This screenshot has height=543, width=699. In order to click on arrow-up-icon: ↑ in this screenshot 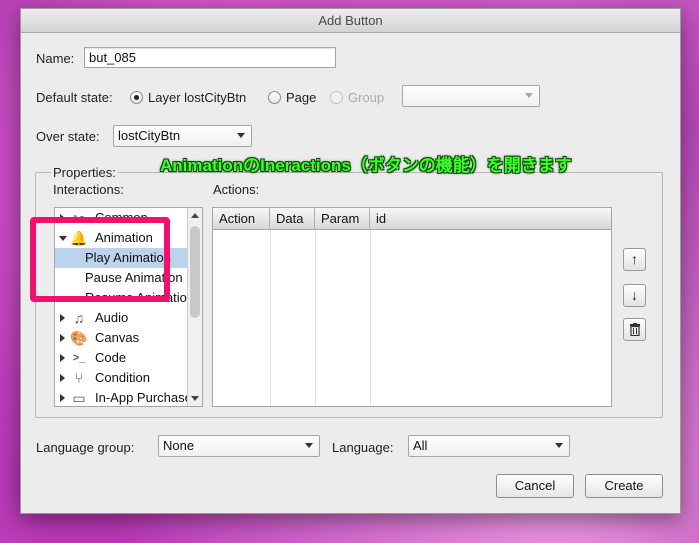, I will do `click(634, 259)`.